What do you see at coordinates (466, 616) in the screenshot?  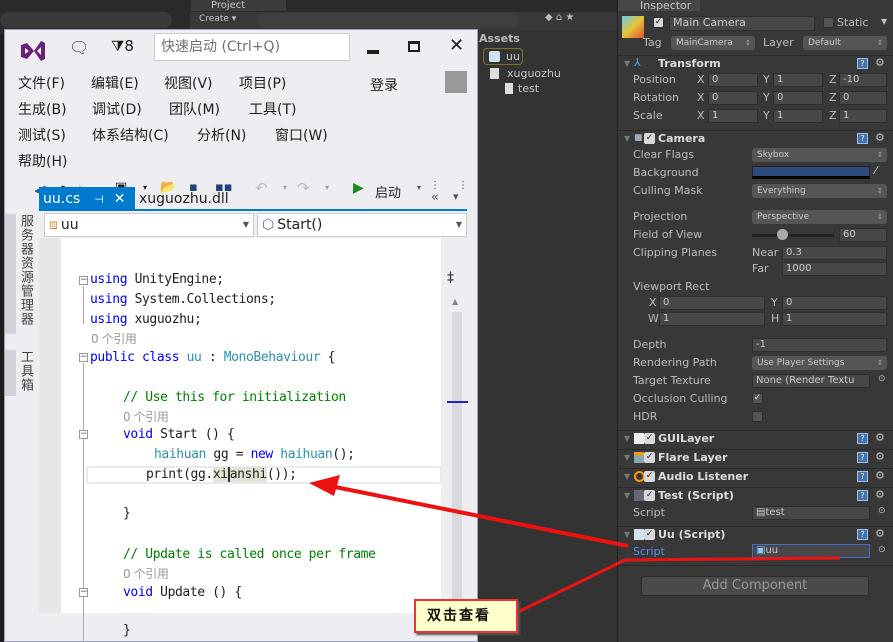 I see `callout-label: 双击查看` at bounding box center [466, 616].